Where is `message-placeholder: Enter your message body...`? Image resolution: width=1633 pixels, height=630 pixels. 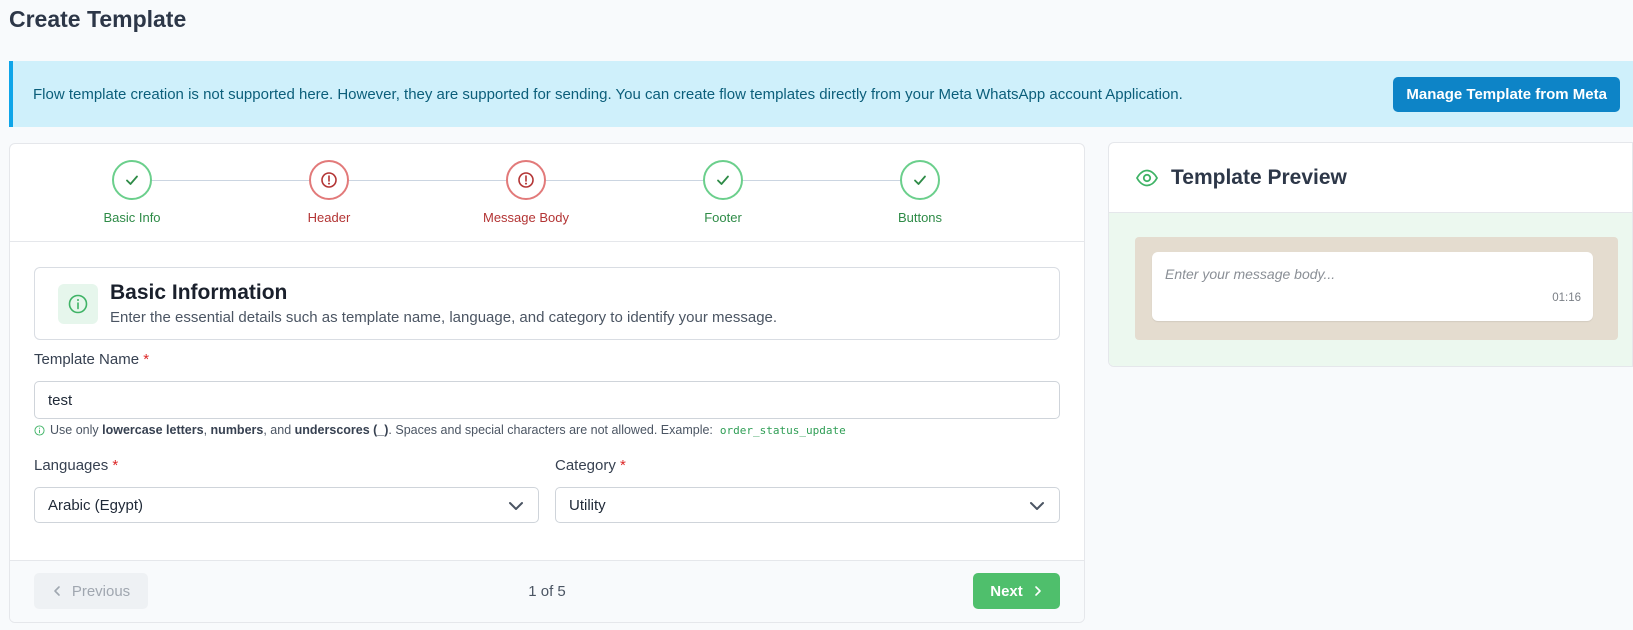 message-placeholder: Enter your message body... is located at coordinates (1250, 274).